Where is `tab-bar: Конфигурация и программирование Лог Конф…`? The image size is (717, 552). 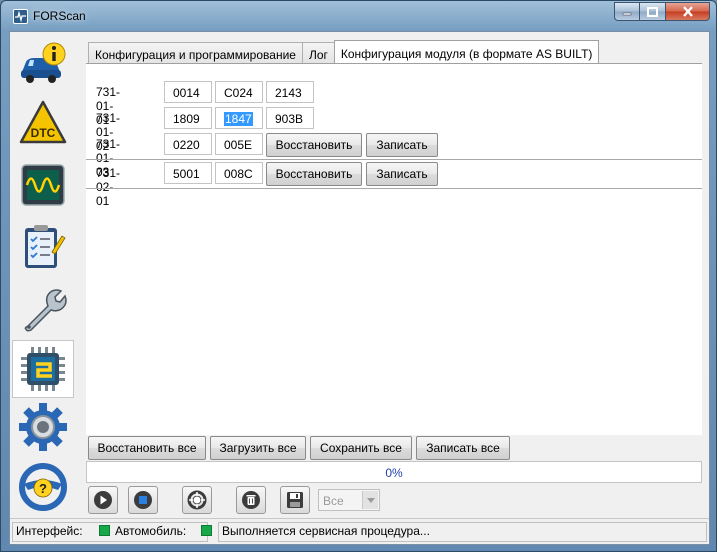 tab-bar: Конфигурация и программирование Лог Конф… is located at coordinates (344, 52).